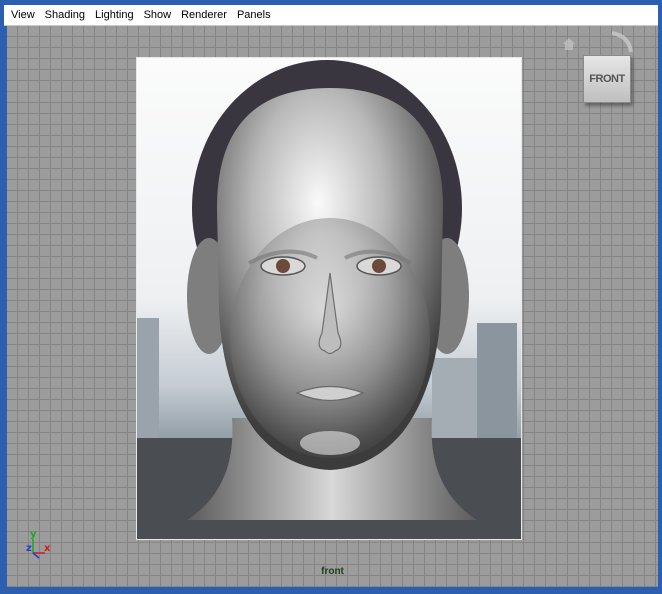  What do you see at coordinates (622, 42) in the screenshot?
I see `rotate-arrow-icon` at bounding box center [622, 42].